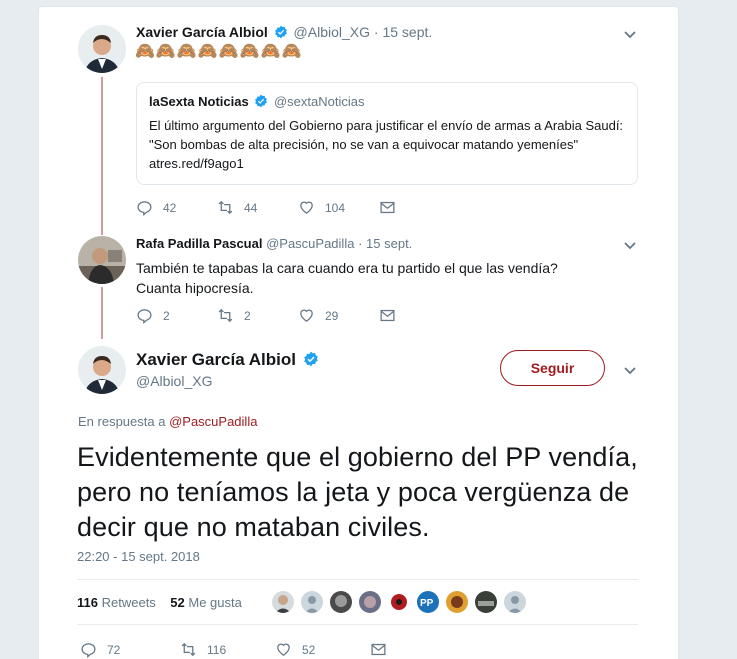  I want to click on reply-count: 2, so click(166, 315).